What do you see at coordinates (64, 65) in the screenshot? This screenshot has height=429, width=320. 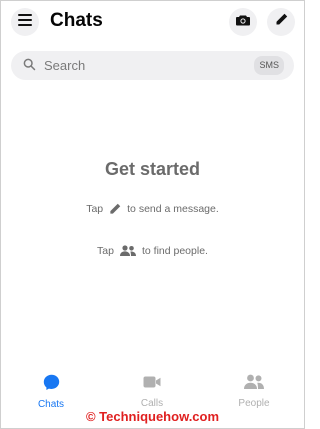 I see `search-input: Search` at bounding box center [64, 65].